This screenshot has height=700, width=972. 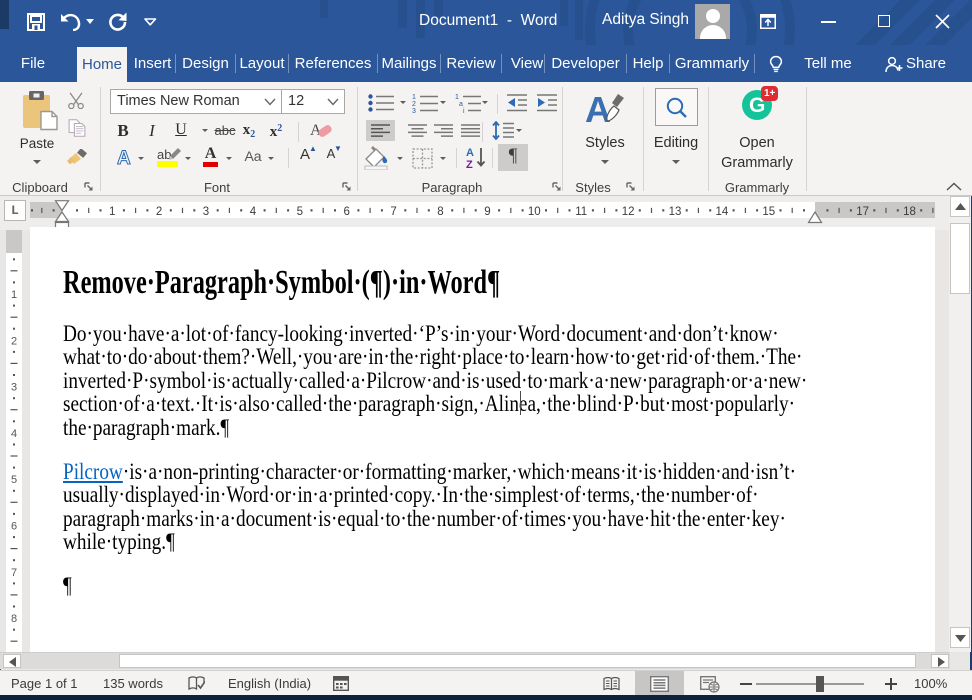 I want to click on svg-text: i, so click(x=464, y=110).